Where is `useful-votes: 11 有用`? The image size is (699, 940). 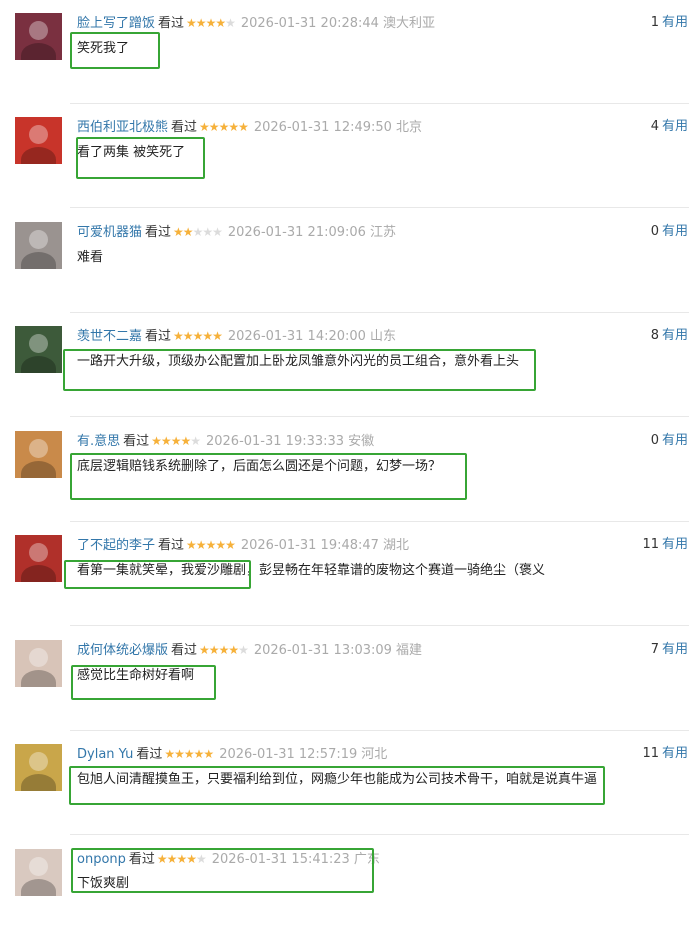 useful-votes: 11 有用 is located at coordinates (665, 754).